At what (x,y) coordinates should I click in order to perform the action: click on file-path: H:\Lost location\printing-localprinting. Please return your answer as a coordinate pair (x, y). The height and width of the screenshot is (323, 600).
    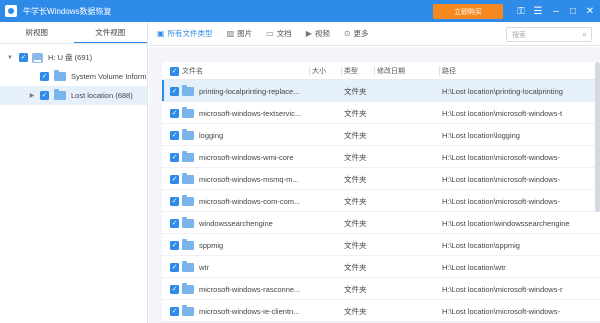
    Looking at the image, I should click on (502, 91).